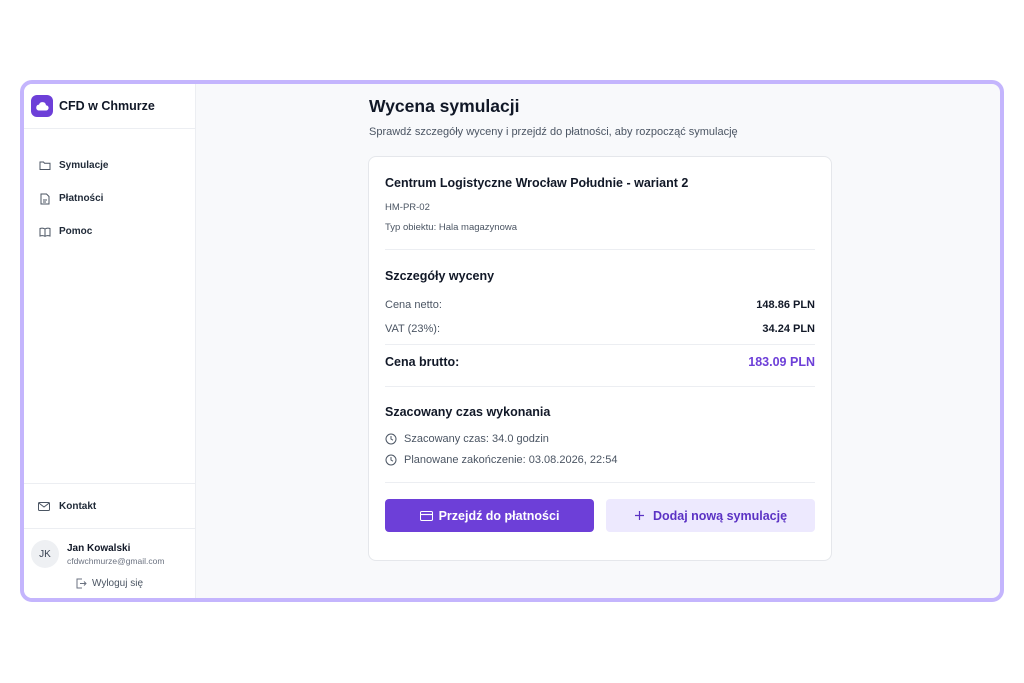  I want to click on brand-name: CFD w Chmurze, so click(107, 106).